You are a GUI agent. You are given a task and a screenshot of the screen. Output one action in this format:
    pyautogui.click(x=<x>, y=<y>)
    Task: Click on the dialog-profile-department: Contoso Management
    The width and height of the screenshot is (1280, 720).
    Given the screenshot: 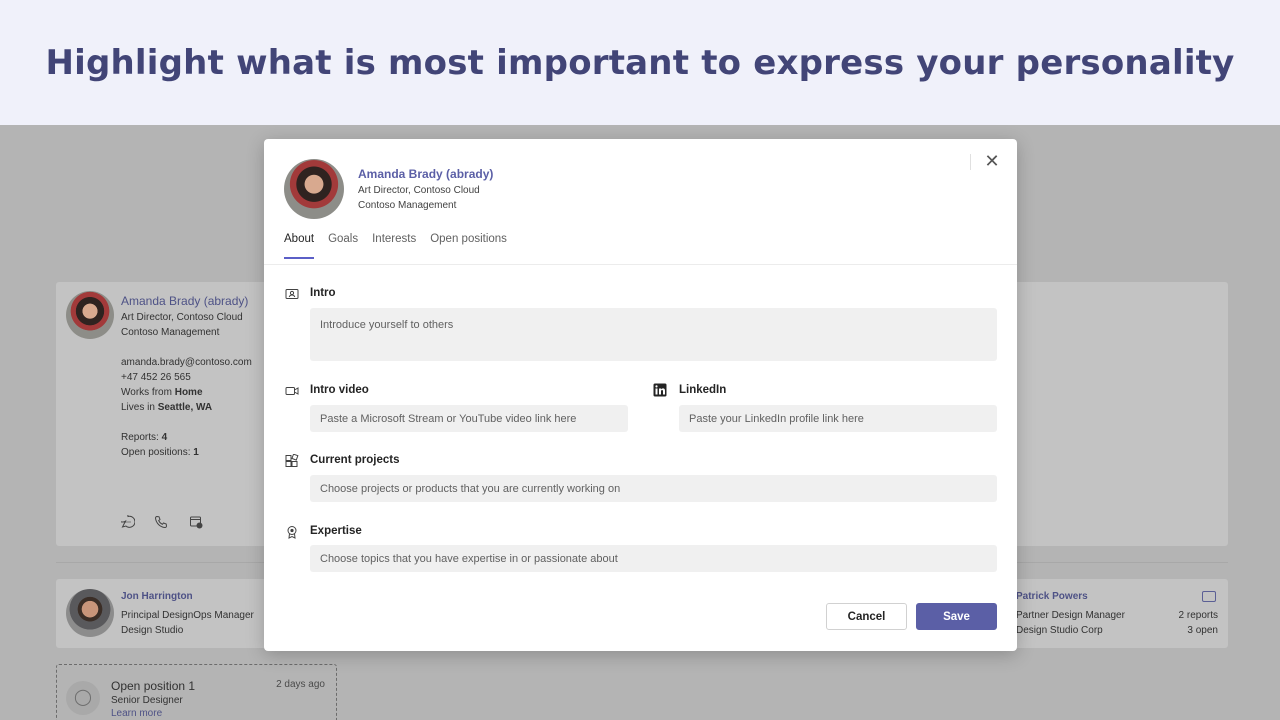 What is the action you would take?
    pyautogui.click(x=407, y=205)
    